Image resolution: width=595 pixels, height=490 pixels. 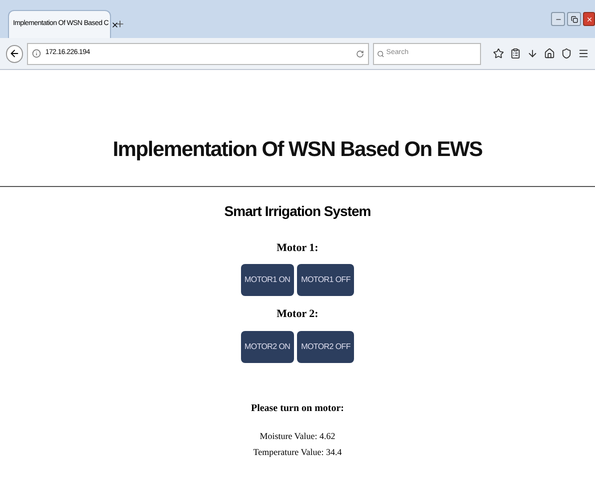 I want to click on motor-button: MOTOR2 OFF, so click(x=325, y=346).